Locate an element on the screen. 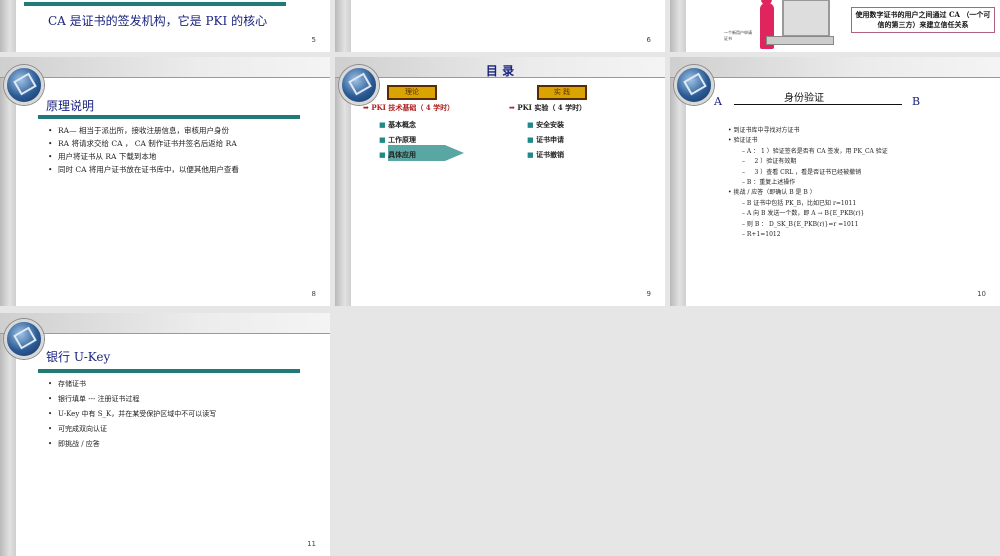 This screenshot has height=556, width=1000. sub-item: – A 向 B 发送一个数，即 A → B{E_PKB(r)} is located at coordinates (803, 214).